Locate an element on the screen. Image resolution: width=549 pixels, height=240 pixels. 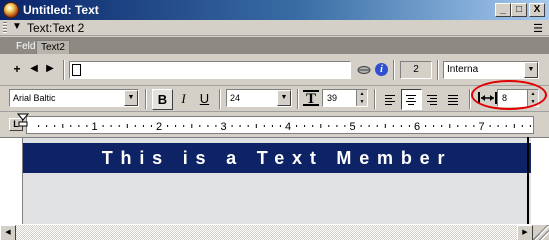
spinner-icon: ▲▼ is located at coordinates (361, 98).